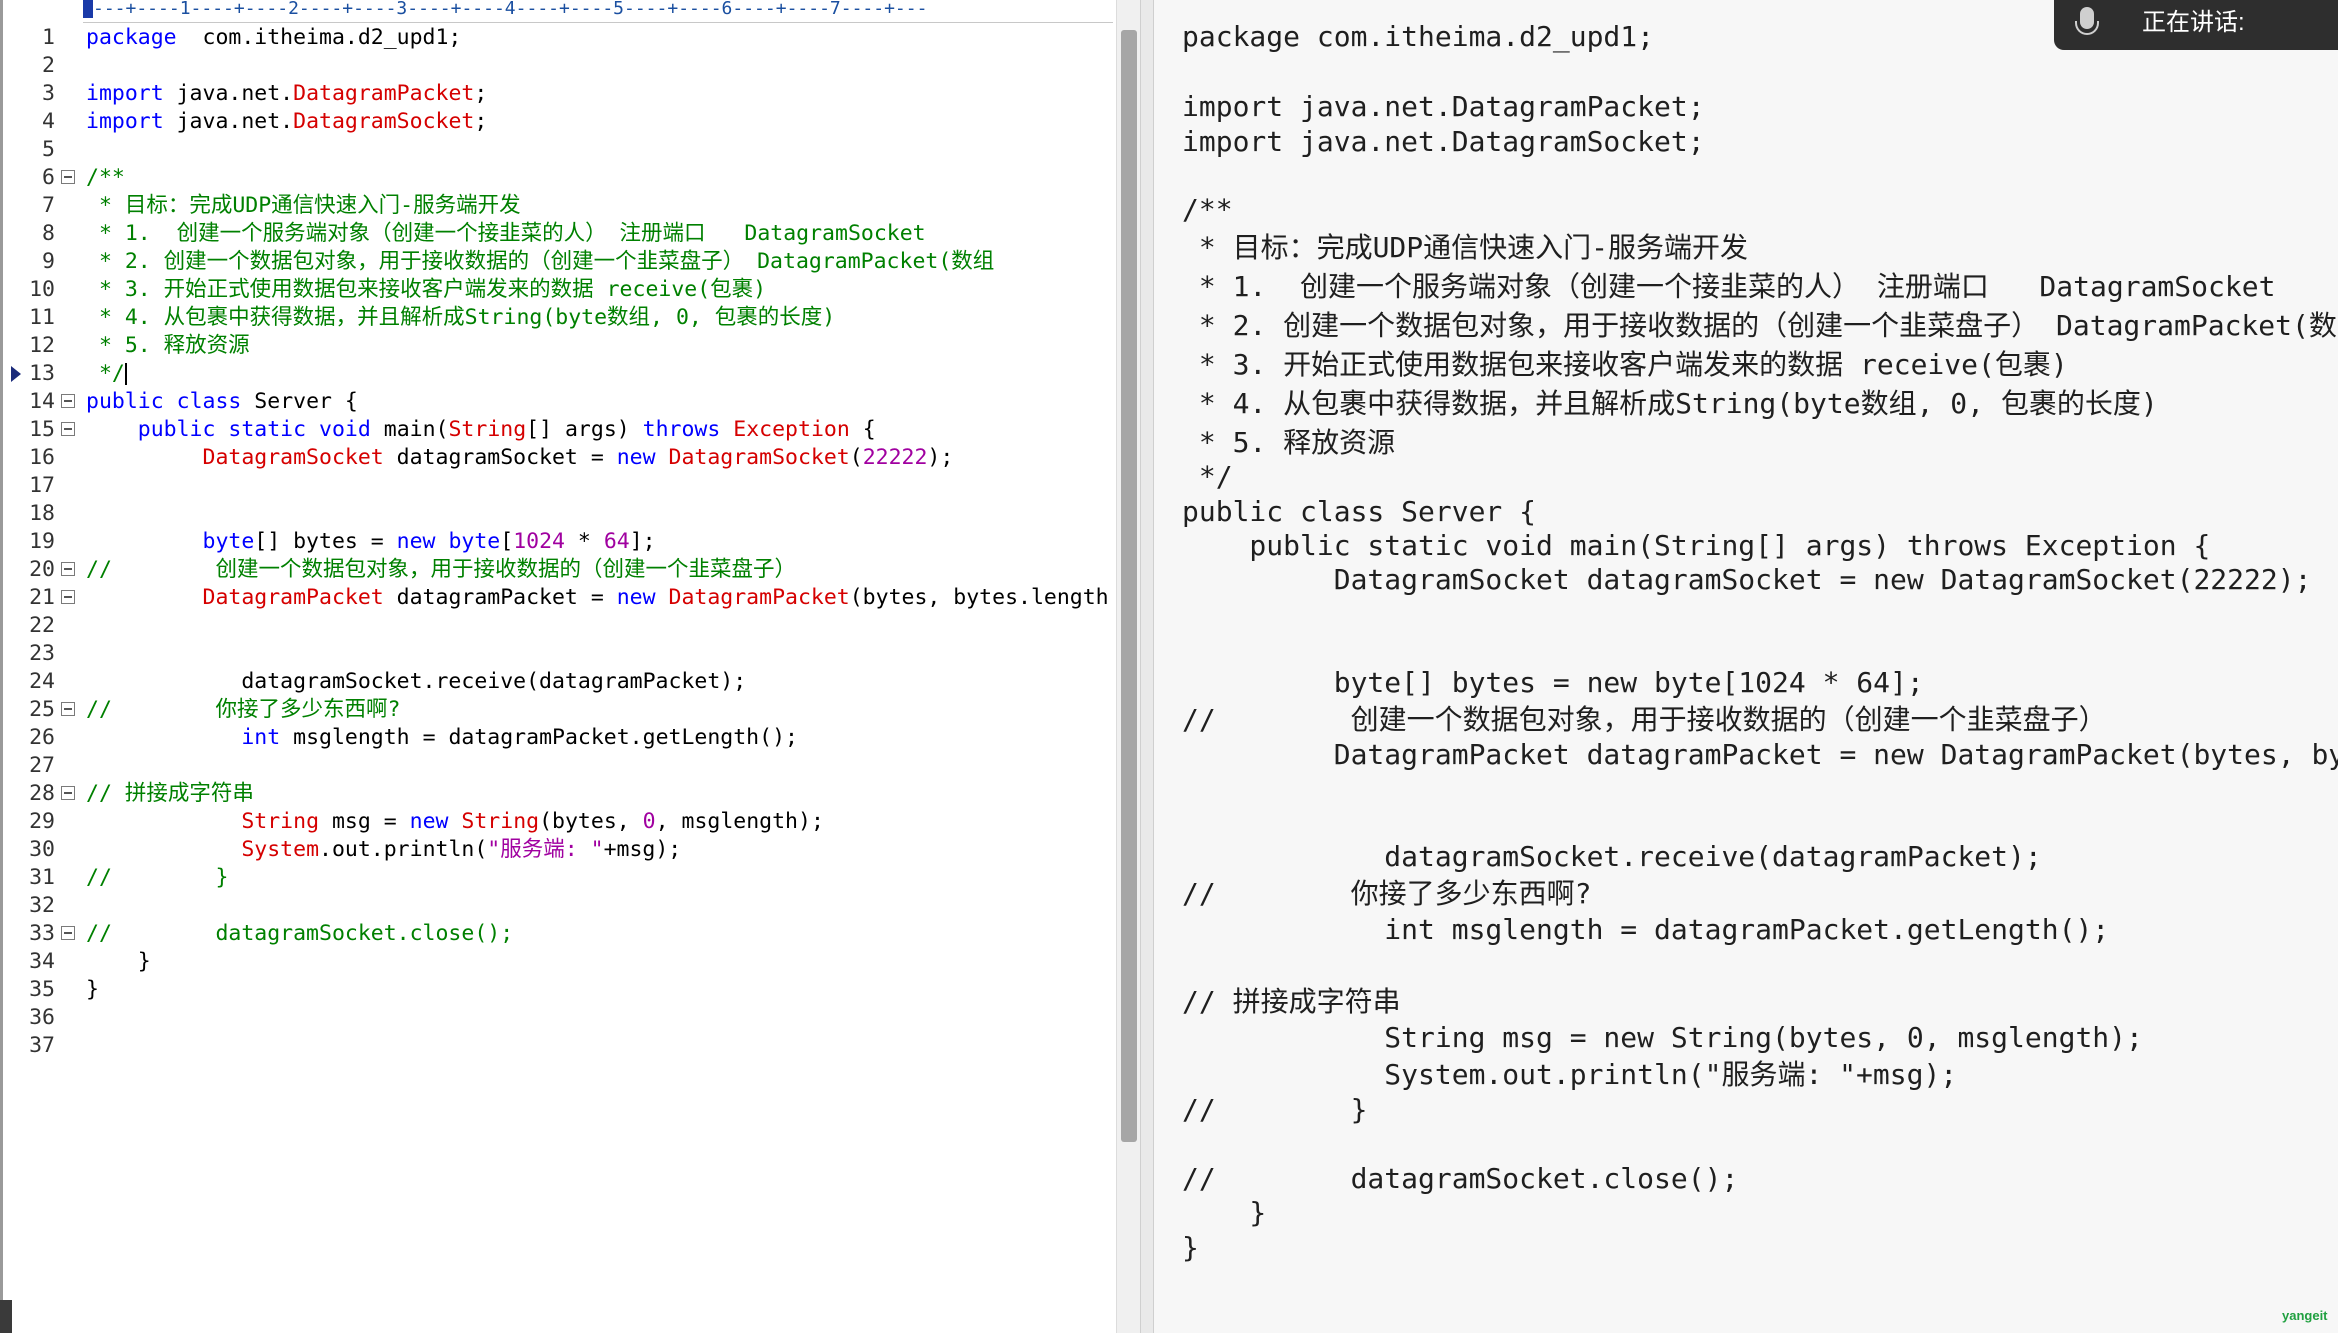 The image size is (2338, 1333). I want to click on code-token: // datagramSocket.close();, so click(300, 933).